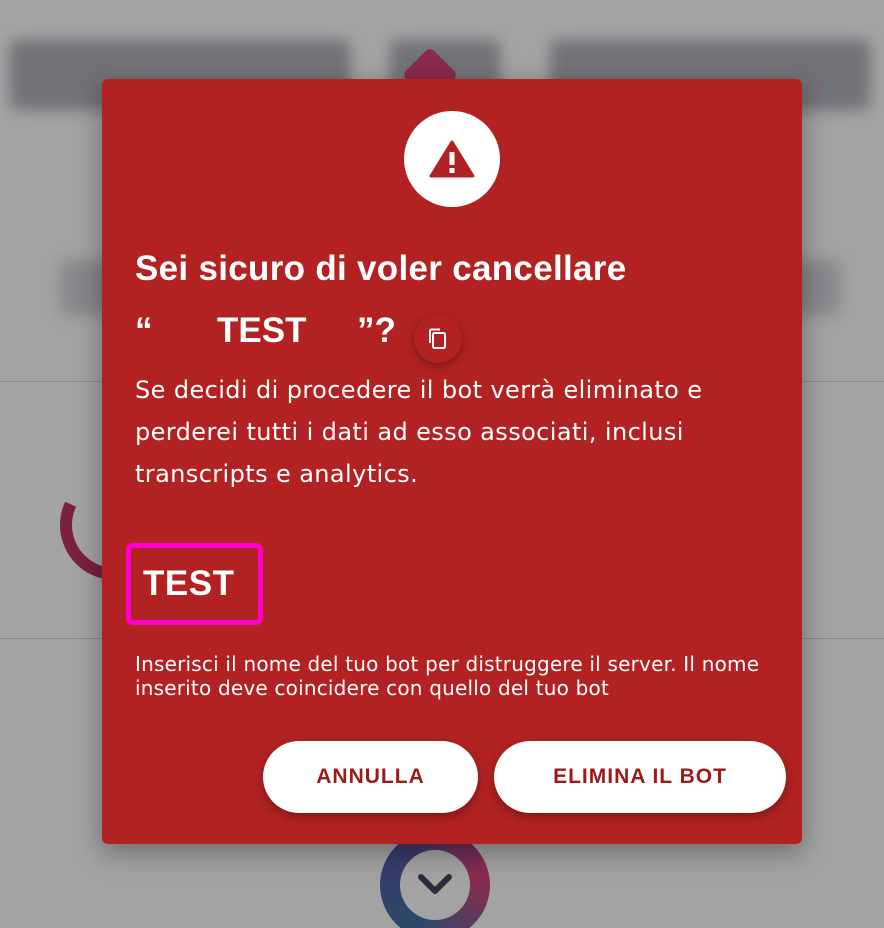 Image resolution: width=884 pixels, height=928 pixels. Describe the element at coordinates (381, 268) in the screenshot. I see `dialog-title: Sei sicuro di voler cancellare` at that location.